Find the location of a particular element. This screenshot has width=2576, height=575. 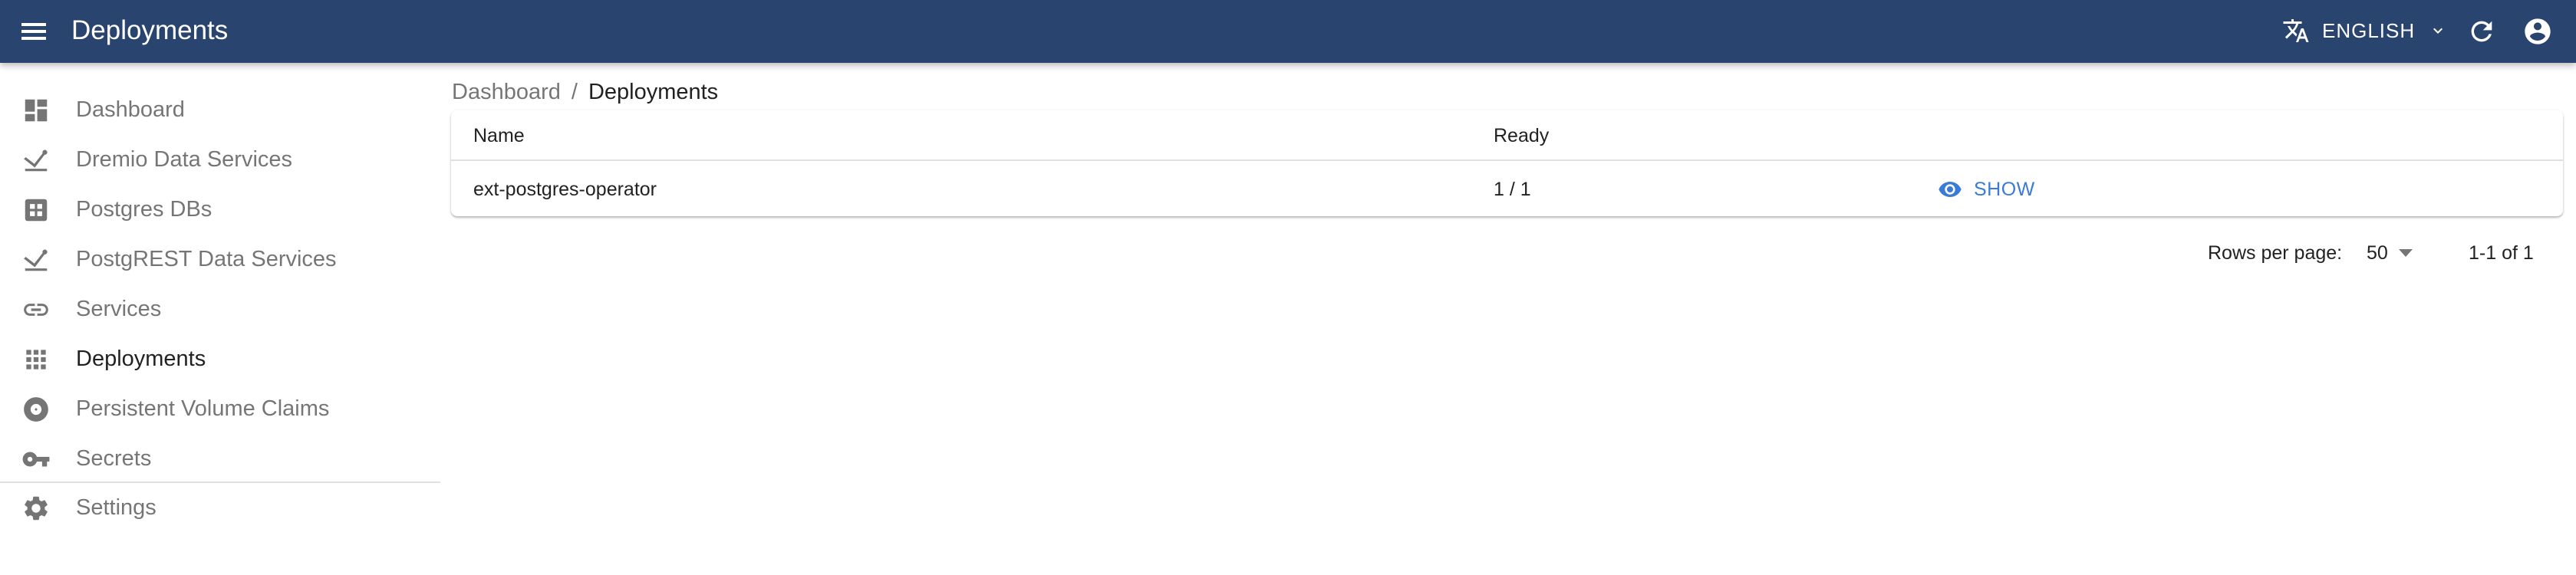

language-label: ENGLISH is located at coordinates (2369, 30).